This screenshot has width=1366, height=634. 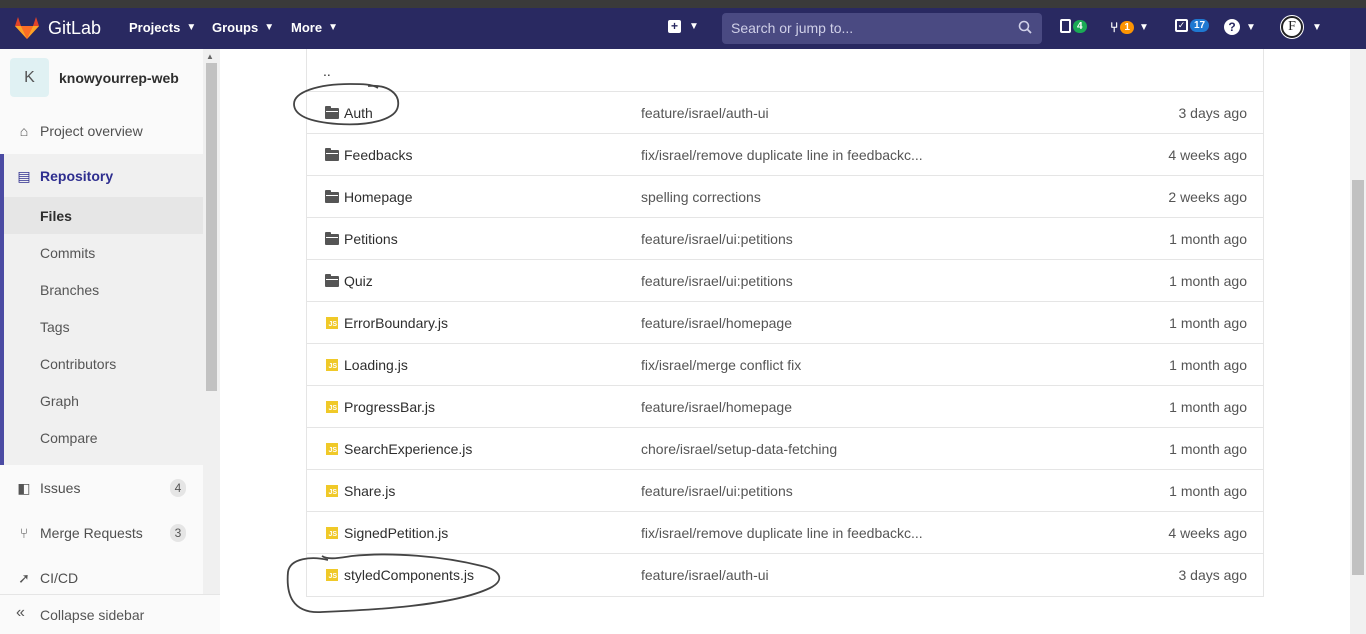 What do you see at coordinates (78, 364) in the screenshot?
I see `sidebar-subitem-contributors: Contributors` at bounding box center [78, 364].